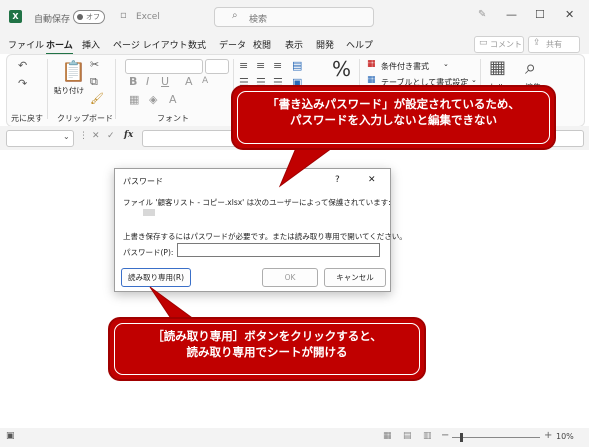 This screenshot has width=589, height=447. Describe the element at coordinates (128, 135) in the screenshot. I see `insert-function-icon: fx` at that location.